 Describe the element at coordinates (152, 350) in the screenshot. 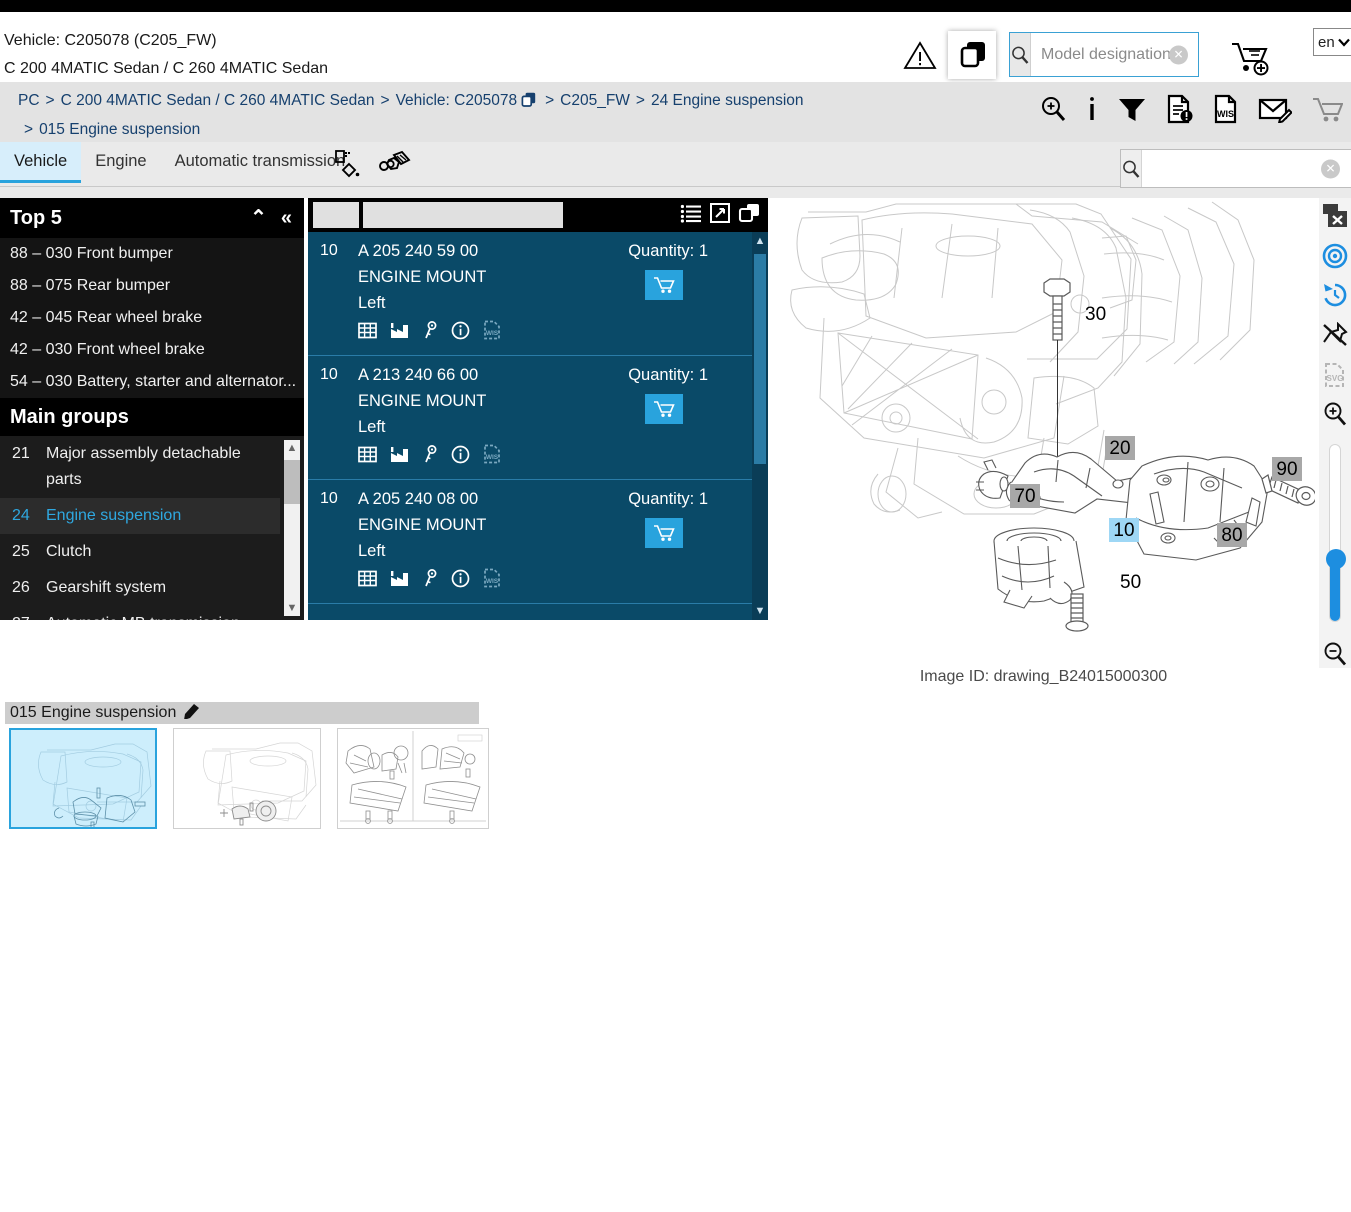

I see `top5-item: 42 – 030 Front wheel brake` at that location.